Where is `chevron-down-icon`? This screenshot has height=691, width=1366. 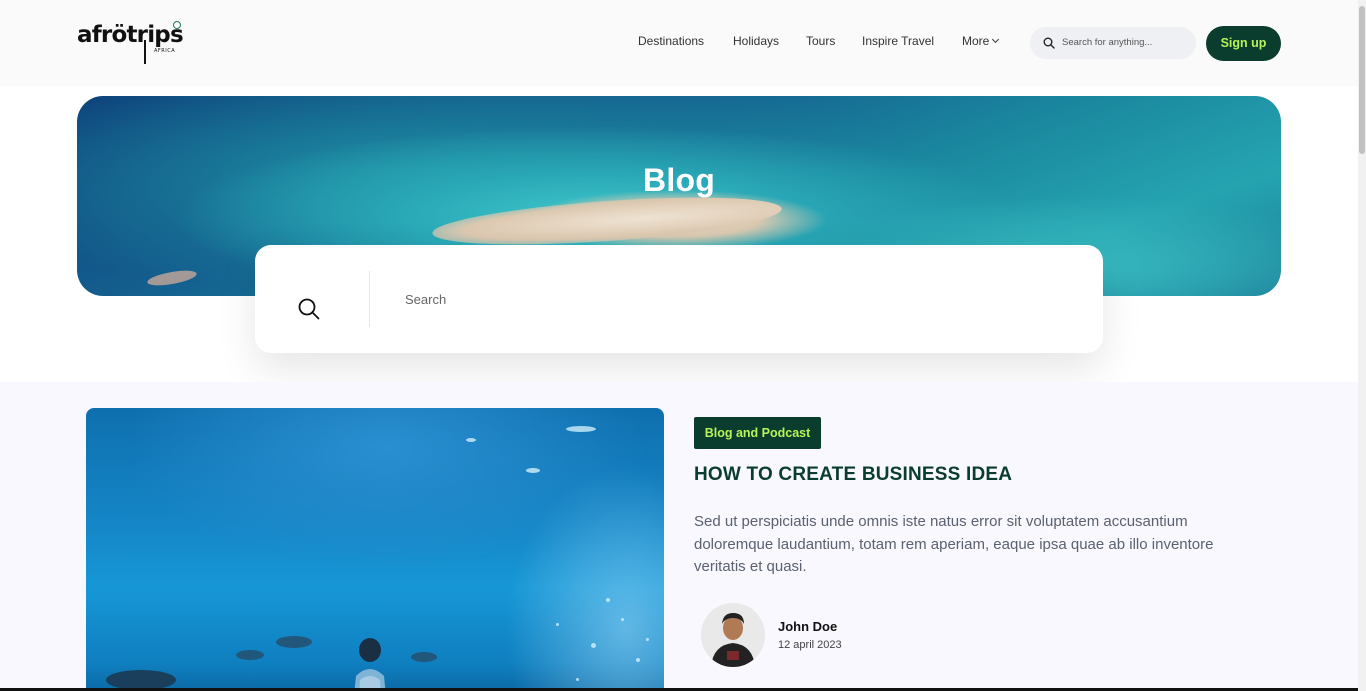
chevron-down-icon is located at coordinates (996, 39).